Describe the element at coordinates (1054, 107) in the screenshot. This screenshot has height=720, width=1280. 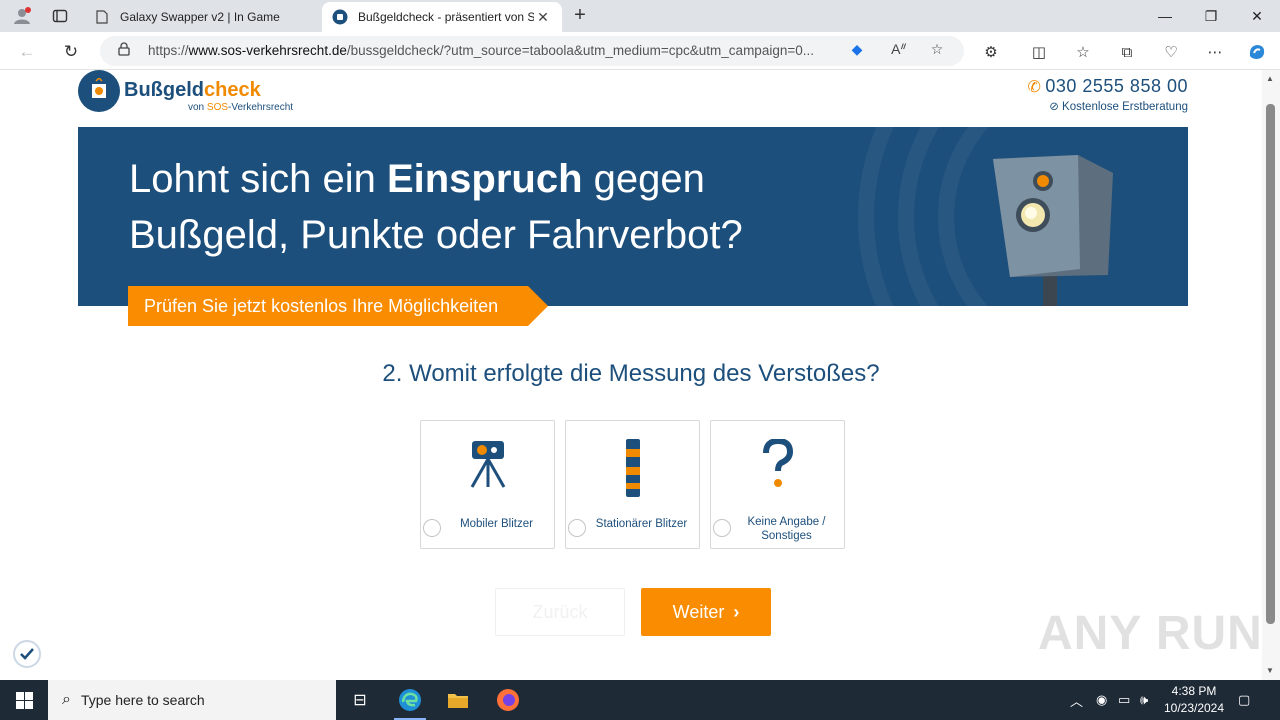
I see `check-circle-icon: ⊘` at that location.